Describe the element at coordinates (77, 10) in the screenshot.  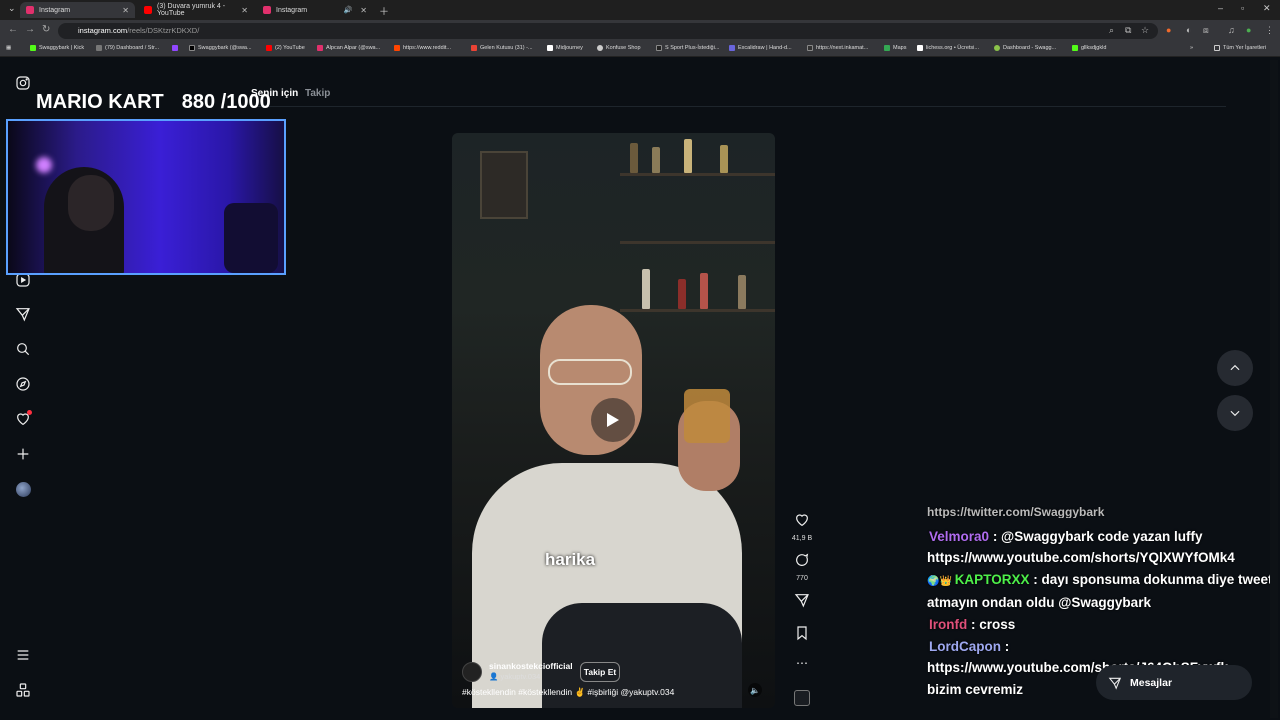
I see `tab-instagram-active: Instagram ✕` at that location.